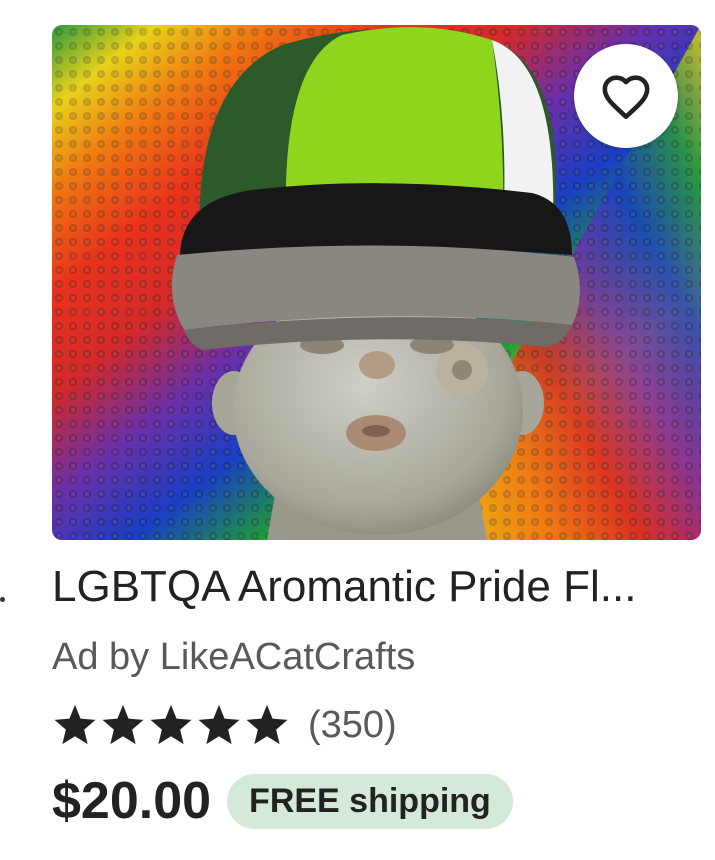 This screenshot has width=715, height=860. Describe the element at coordinates (2, 599) in the screenshot. I see `previous-card-edge` at that location.